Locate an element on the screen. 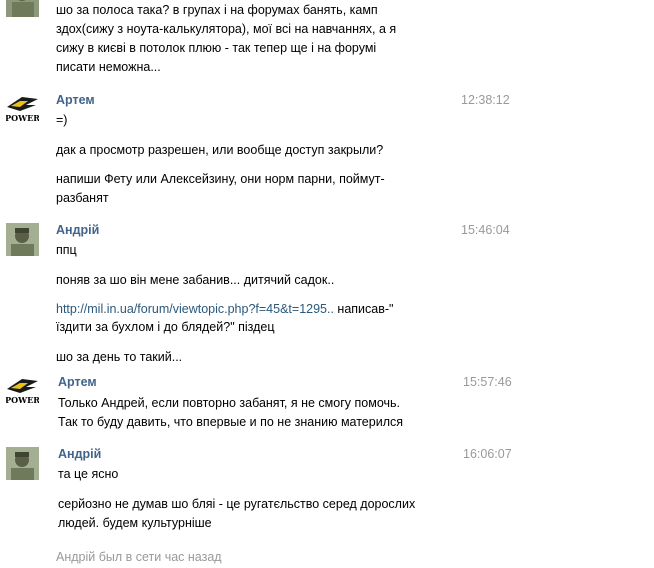  message-time: 12:38:12 is located at coordinates (485, 100).